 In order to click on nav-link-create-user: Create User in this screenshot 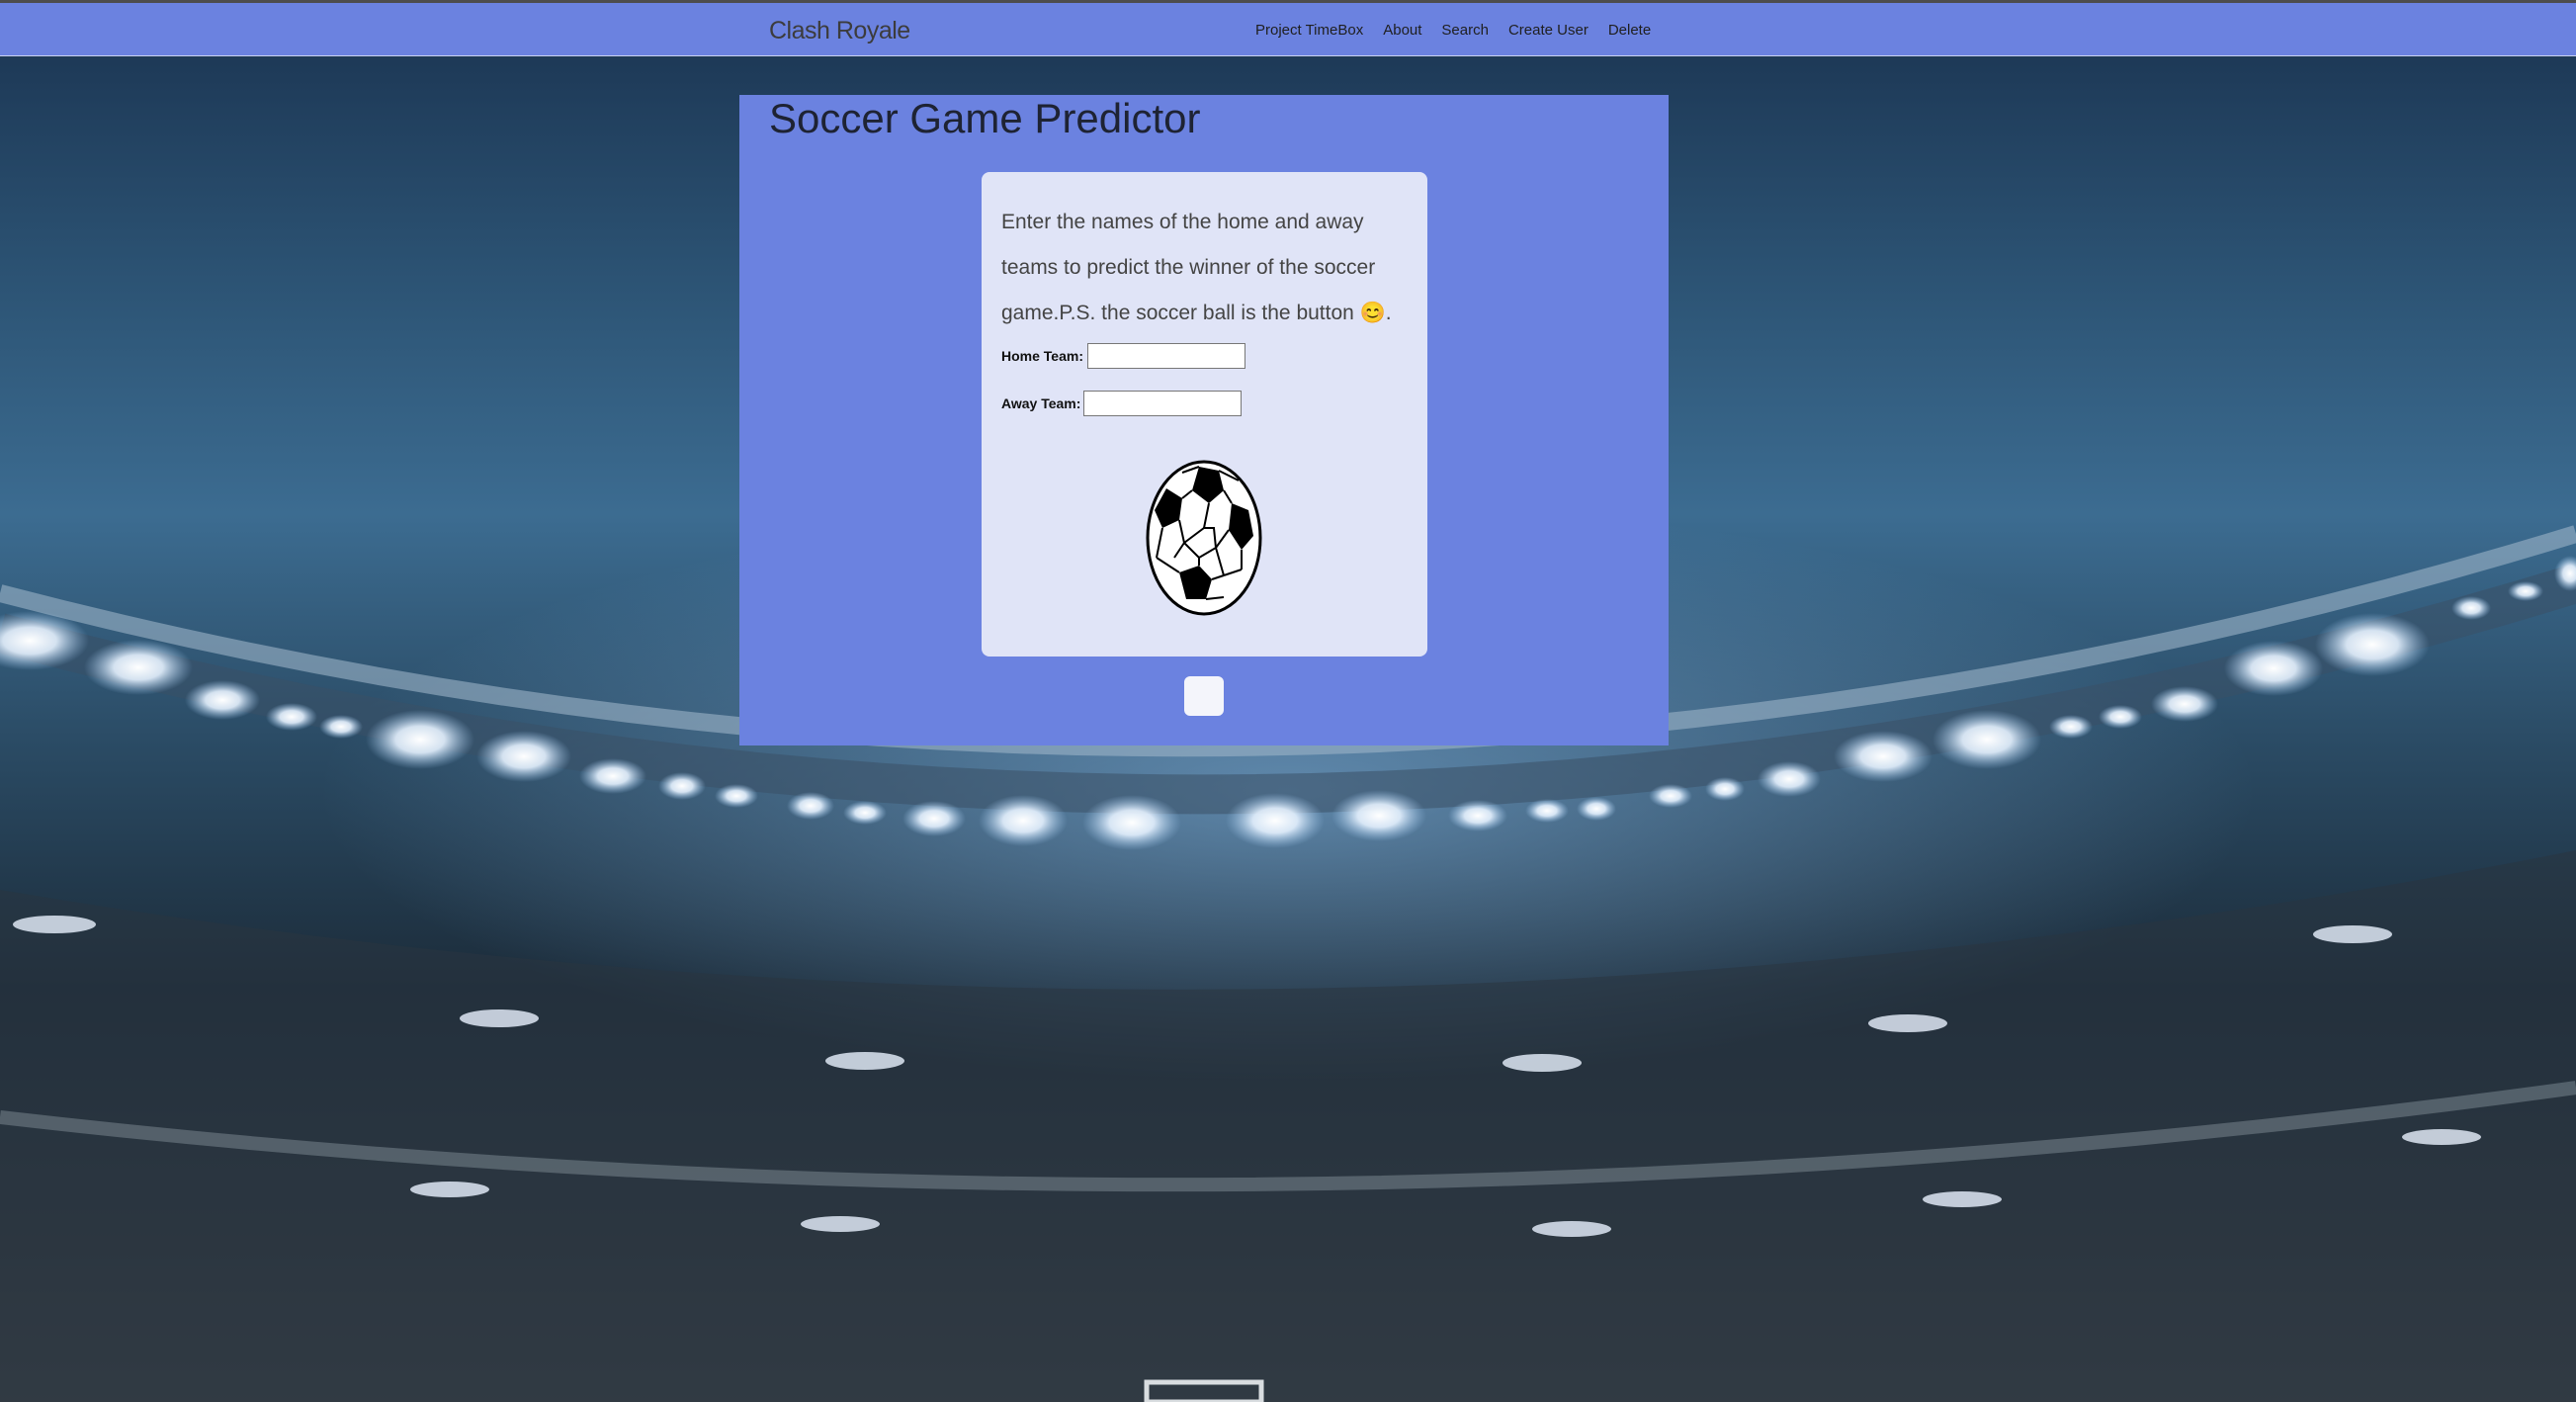, I will do `click(1548, 30)`.